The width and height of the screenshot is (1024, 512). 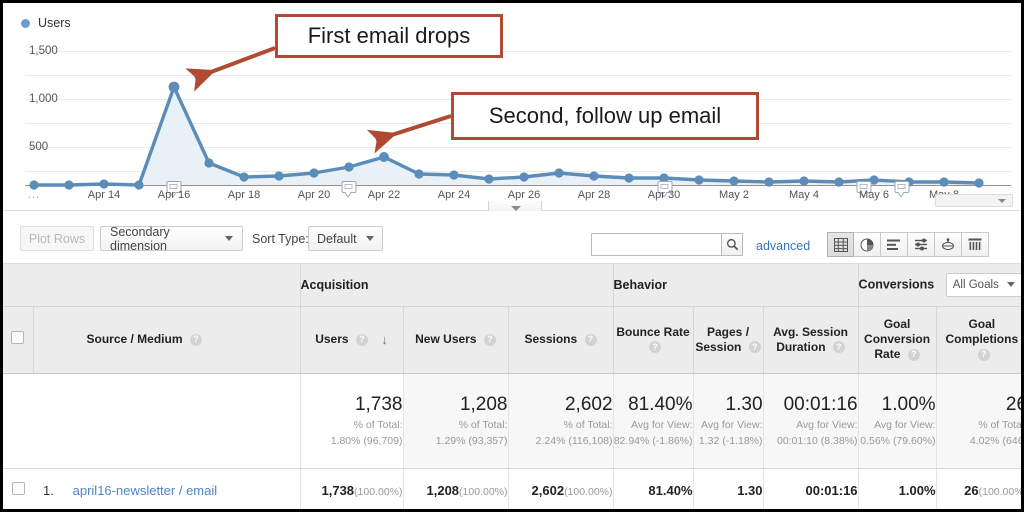 I want to click on column-header-users-label: Users, so click(x=332, y=338).